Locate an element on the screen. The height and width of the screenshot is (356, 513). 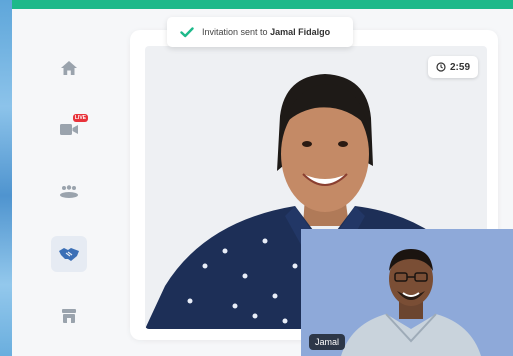
live-badge: LIVE is located at coordinates (80, 118).